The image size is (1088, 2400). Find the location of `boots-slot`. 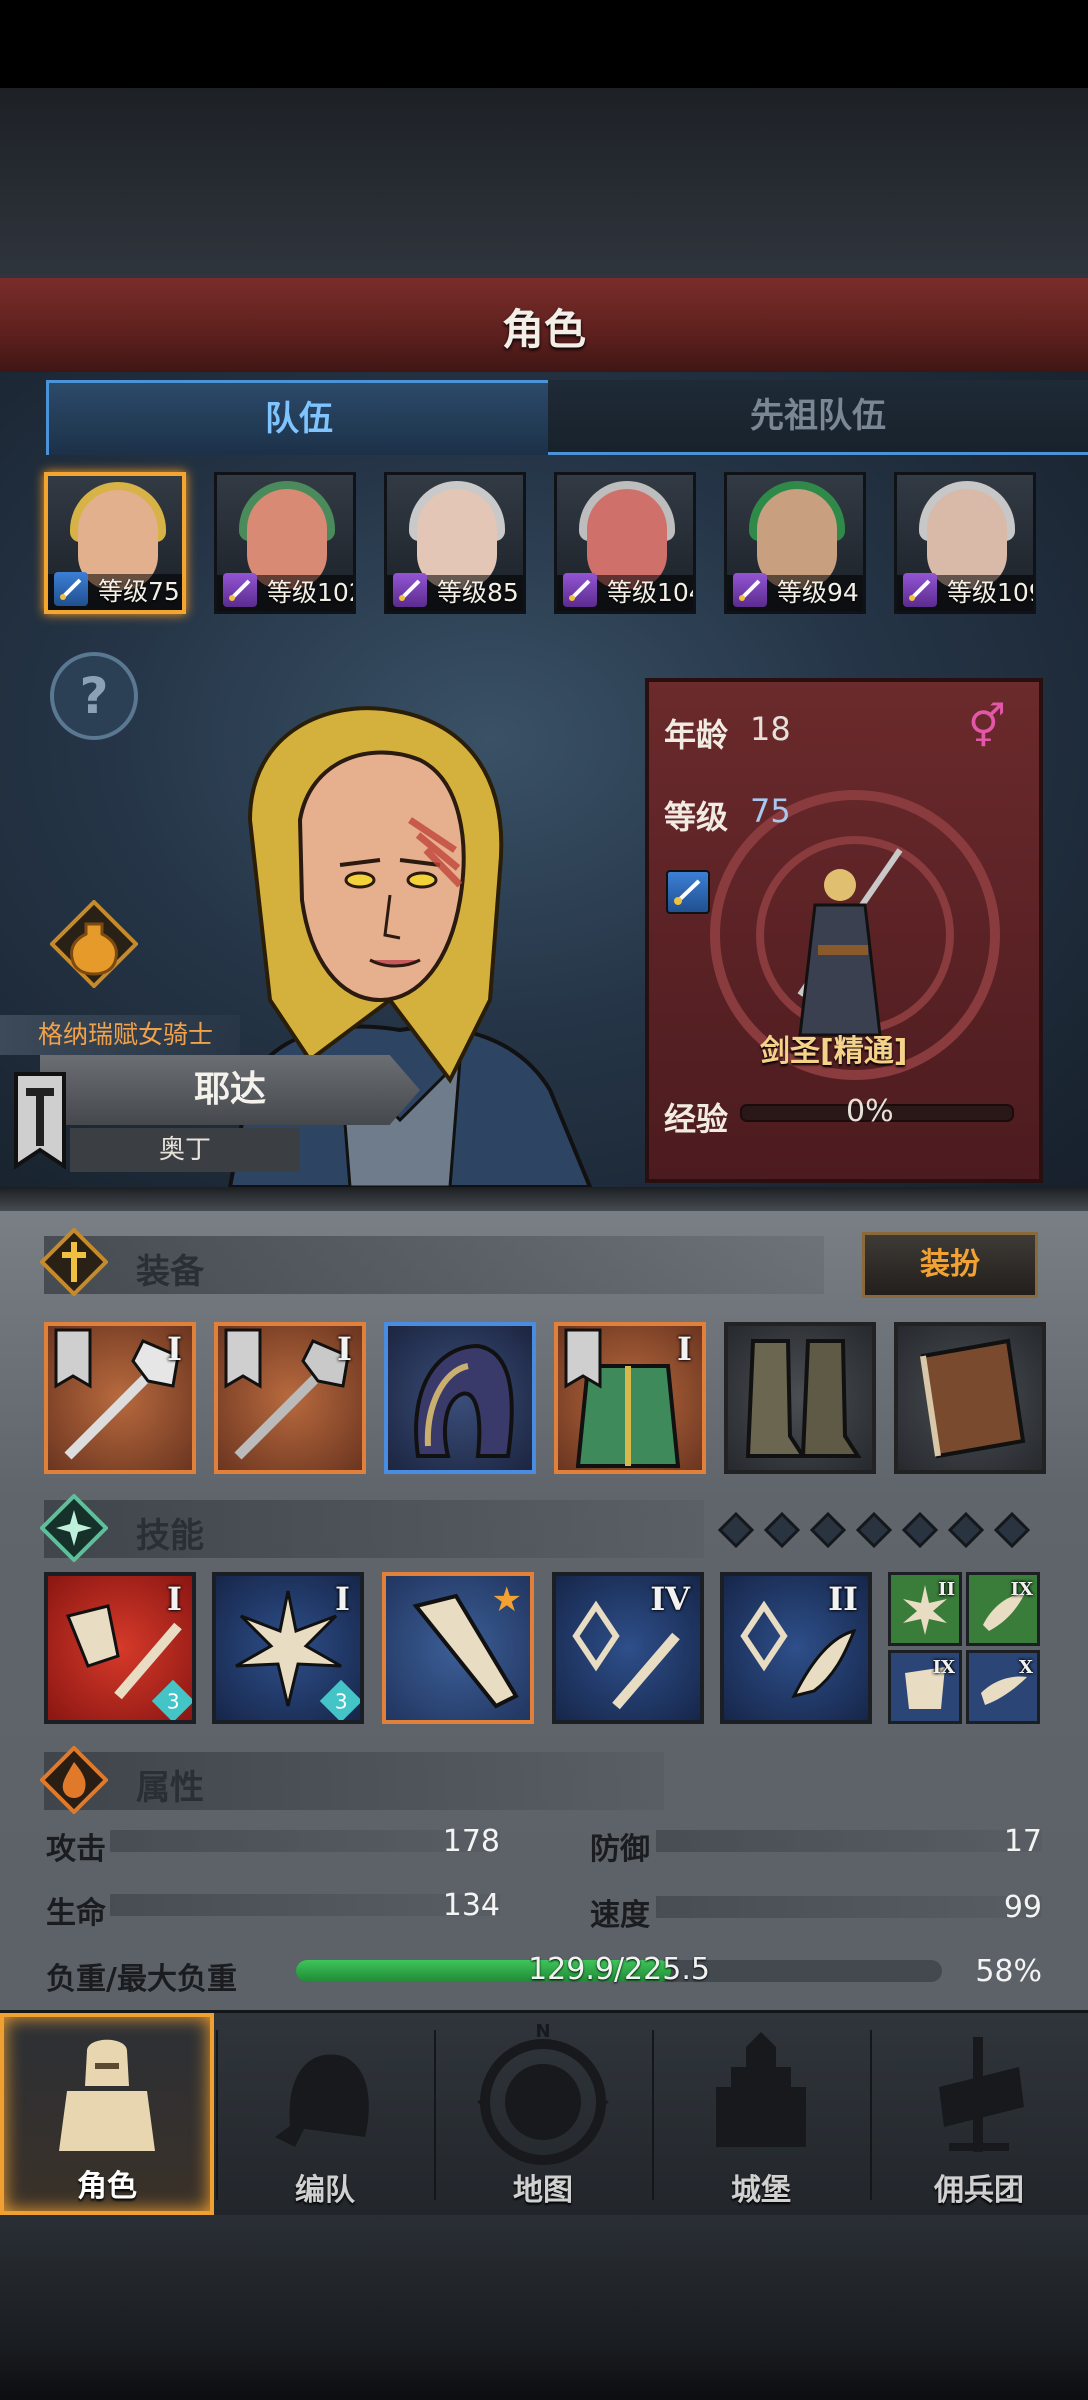

boots-slot is located at coordinates (800, 1398).